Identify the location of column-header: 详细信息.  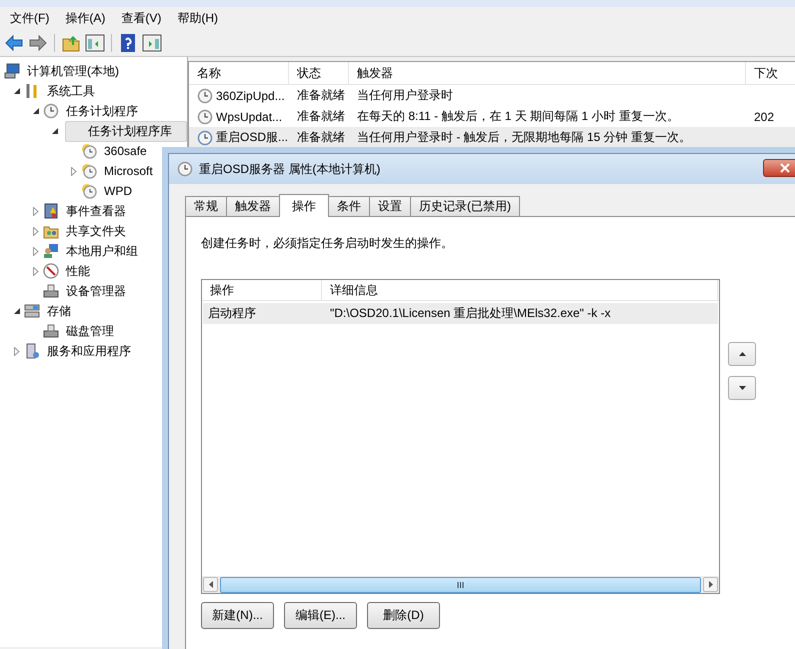
(520, 290).